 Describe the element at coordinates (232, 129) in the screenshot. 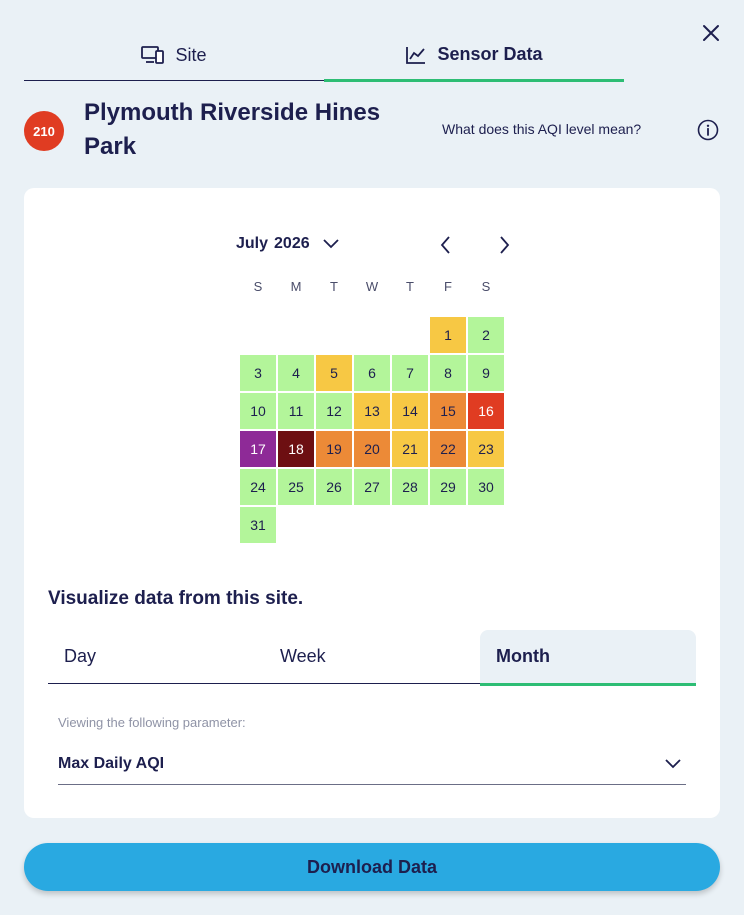

I see `site-name: Plymouth Riverside Hines Park` at that location.